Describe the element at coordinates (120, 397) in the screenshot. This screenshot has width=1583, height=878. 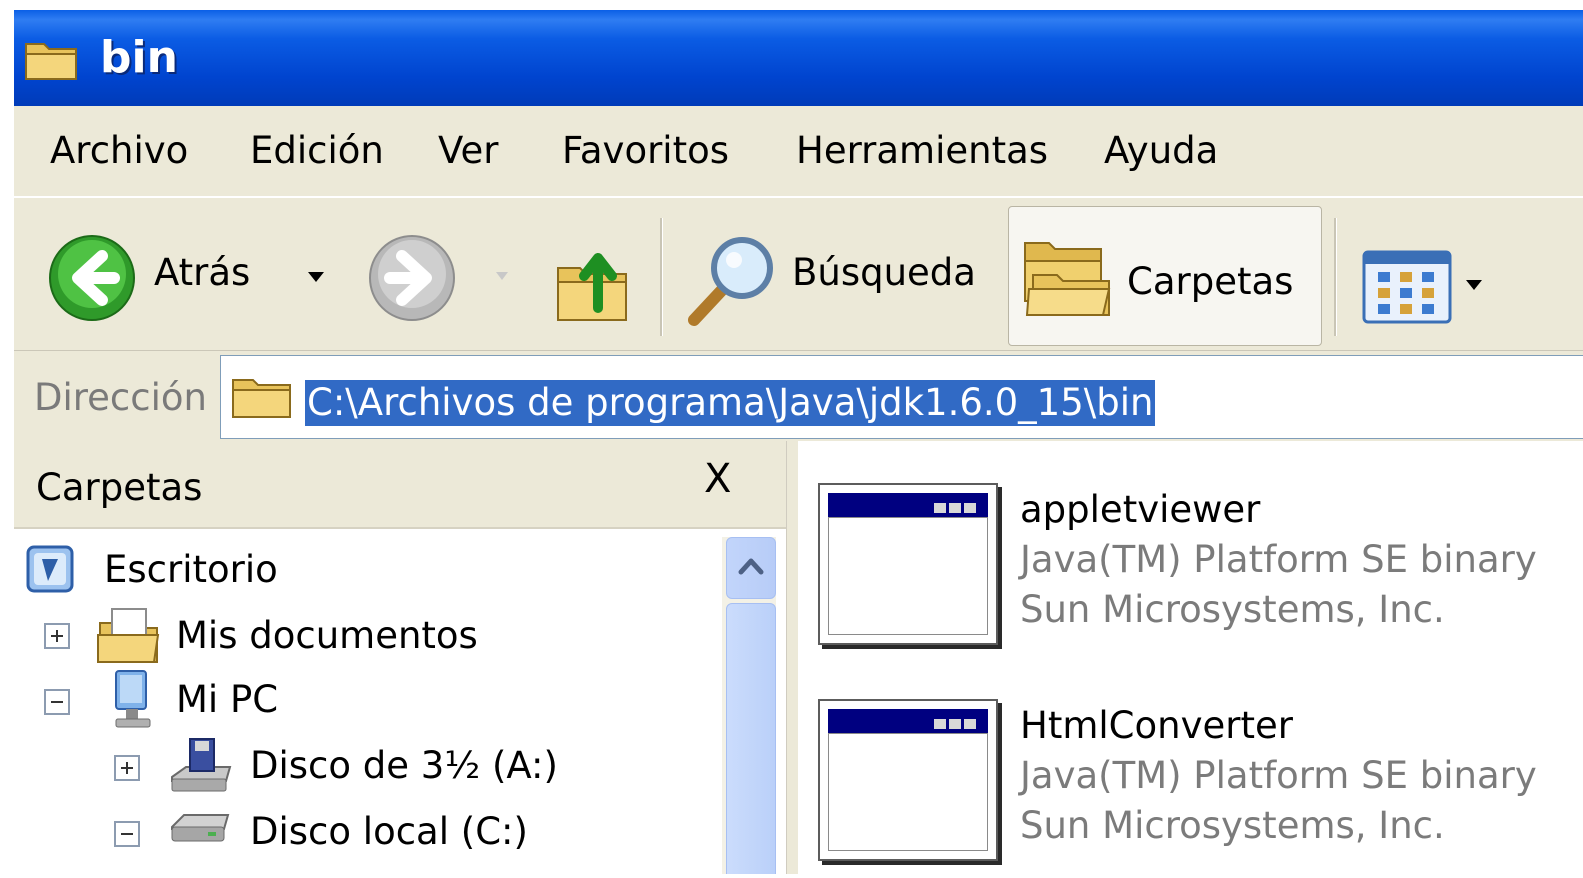
I see `address-label: Dirección` at that location.